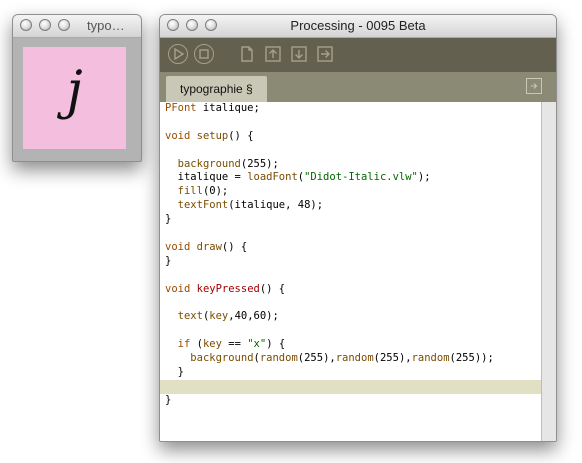 The image size is (582, 463). What do you see at coordinates (209, 246) in the screenshot?
I see `code-token: draw` at bounding box center [209, 246].